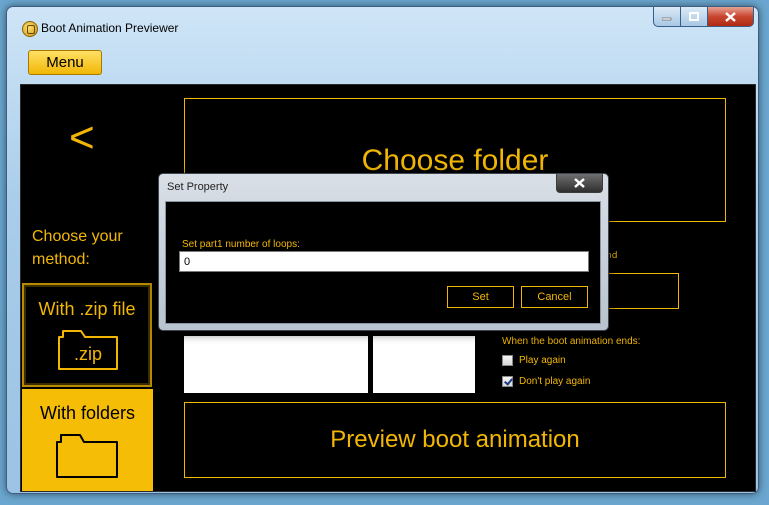 This screenshot has height=505, width=769. I want to click on dont-play-again-checkbox, so click(507, 381).